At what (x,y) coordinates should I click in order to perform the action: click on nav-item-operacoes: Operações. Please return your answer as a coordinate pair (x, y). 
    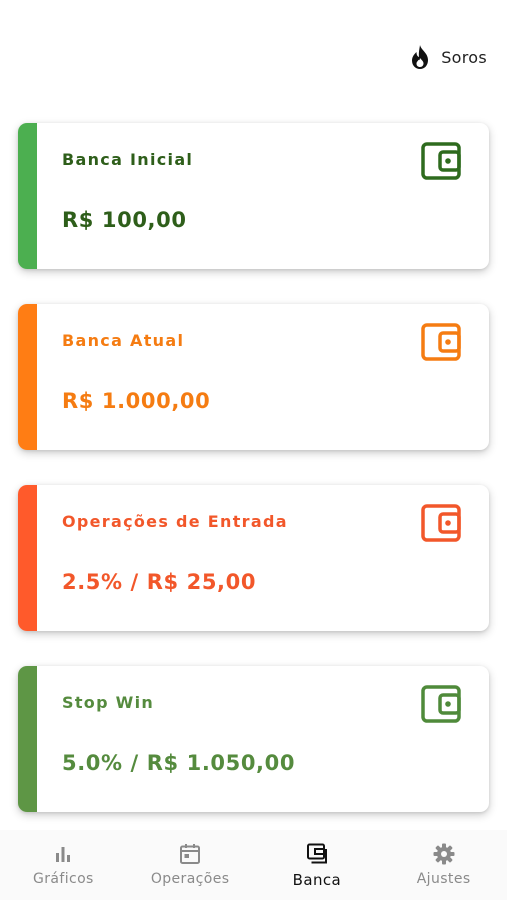
    Looking at the image, I should click on (190, 865).